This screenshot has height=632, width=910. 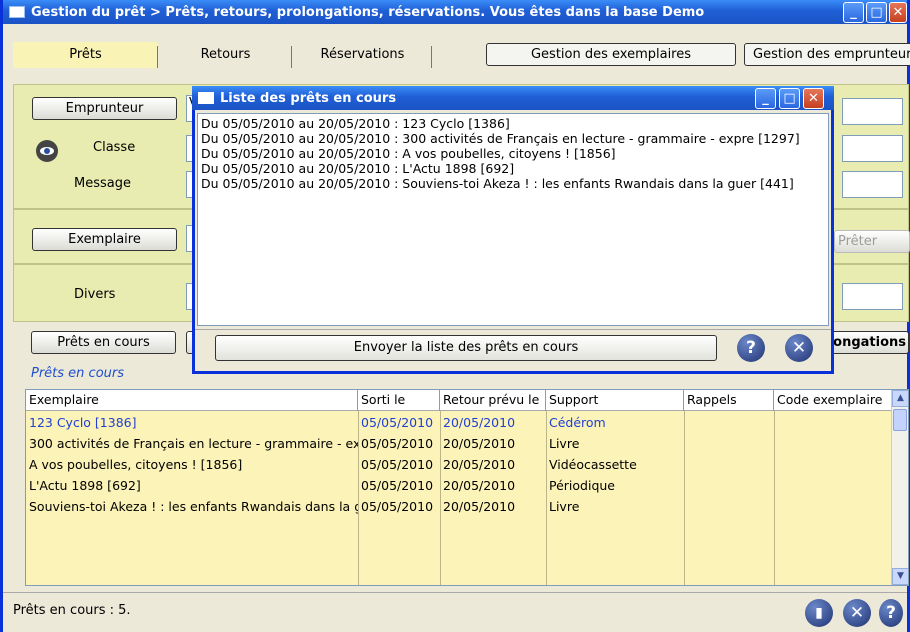 What do you see at coordinates (876, 12) in the screenshot?
I see `maximize-button: □` at bounding box center [876, 12].